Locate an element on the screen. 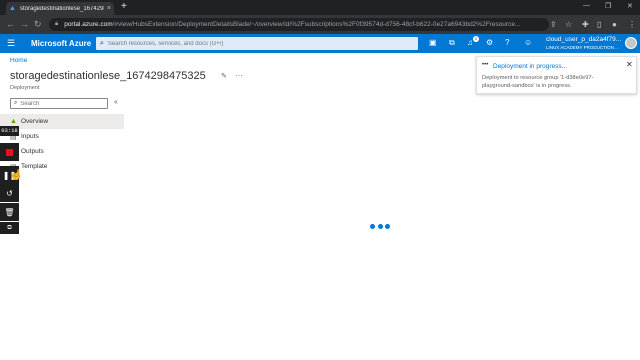  portal-menu-icon: ☰ is located at coordinates (11, 43).